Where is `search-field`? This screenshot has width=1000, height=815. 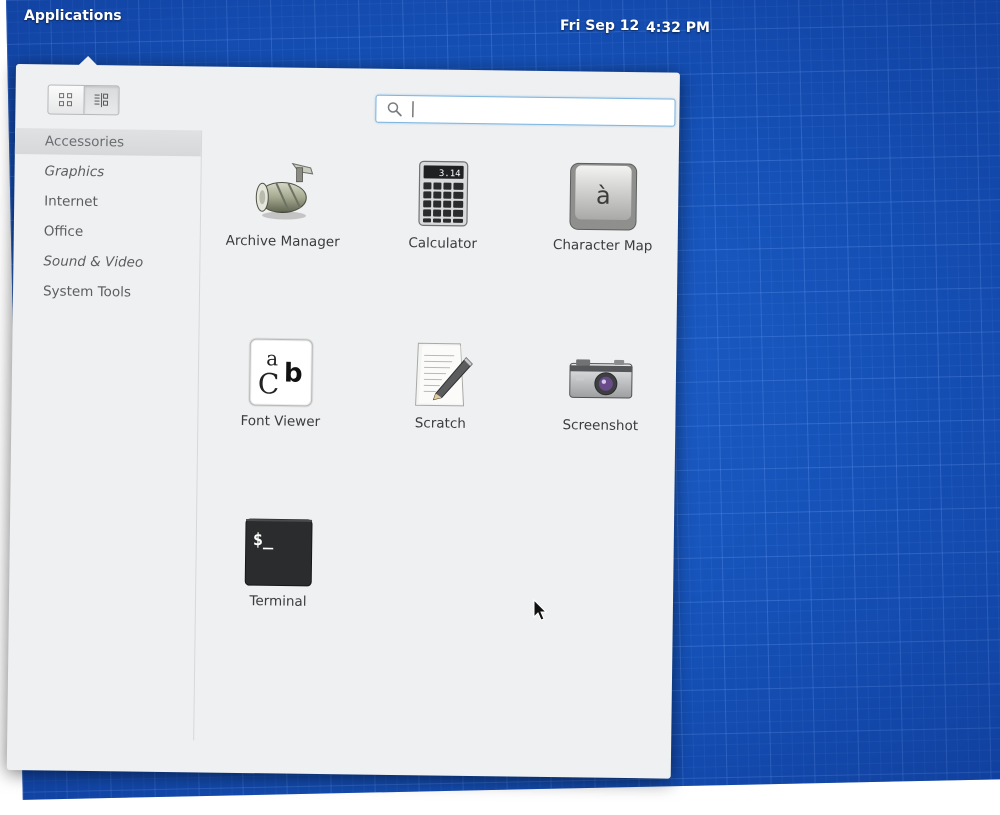
search-field is located at coordinates (525, 110).